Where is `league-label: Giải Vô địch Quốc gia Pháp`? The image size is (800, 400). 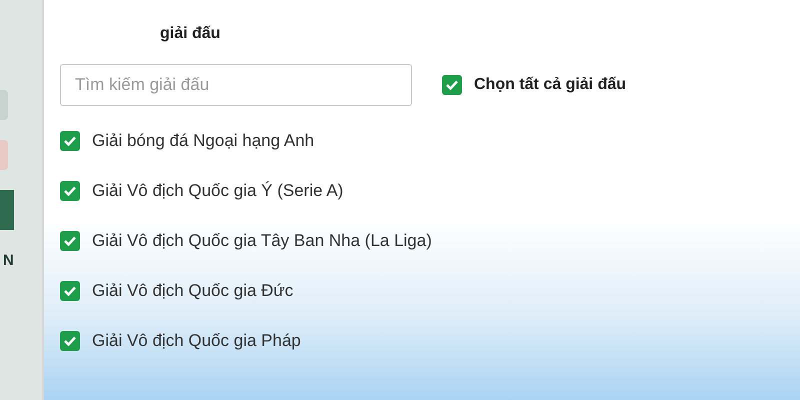
league-label: Giải Vô địch Quốc gia Pháp is located at coordinates (196, 341).